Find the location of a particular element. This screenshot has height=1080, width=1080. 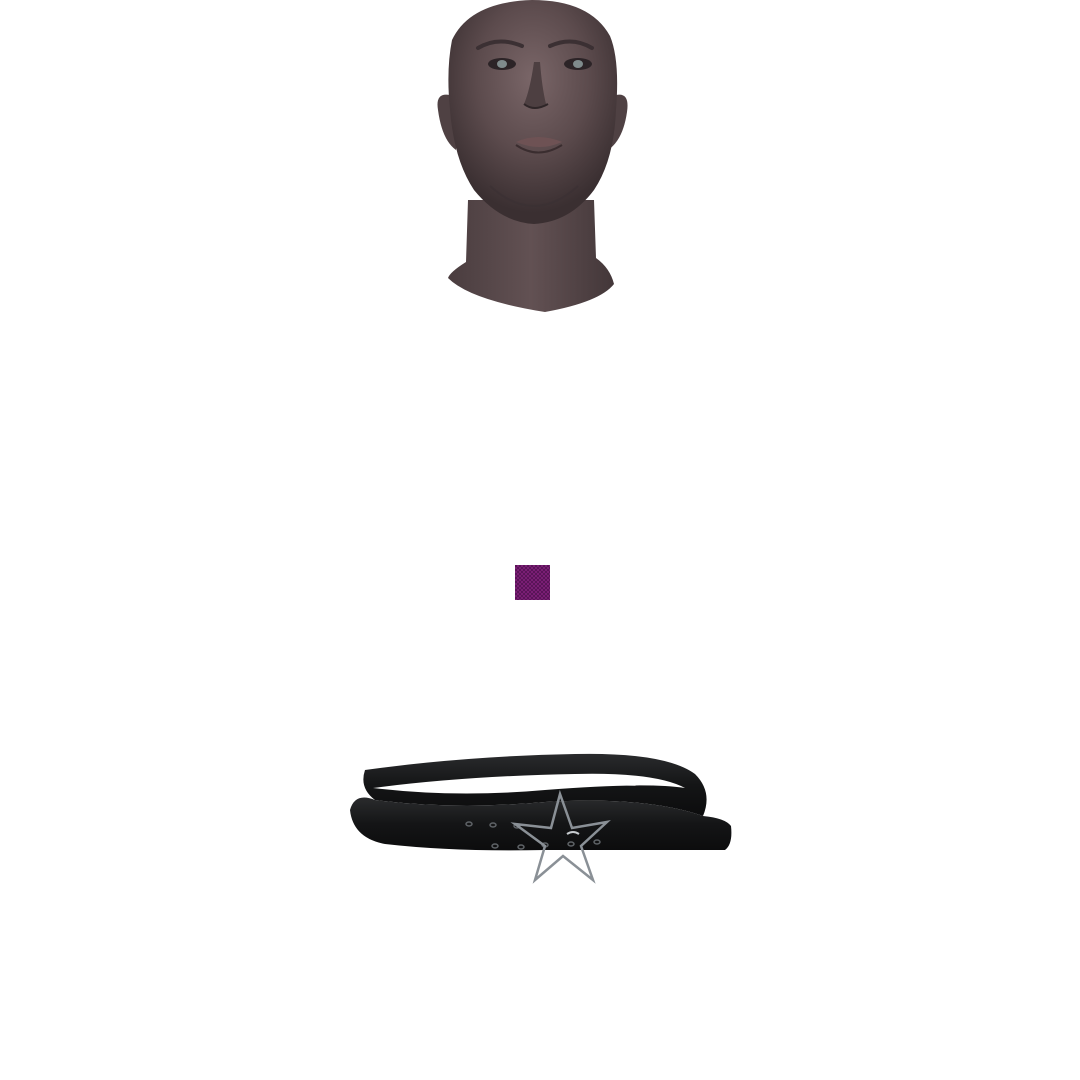

male-head-icon is located at coordinates (532, 157).